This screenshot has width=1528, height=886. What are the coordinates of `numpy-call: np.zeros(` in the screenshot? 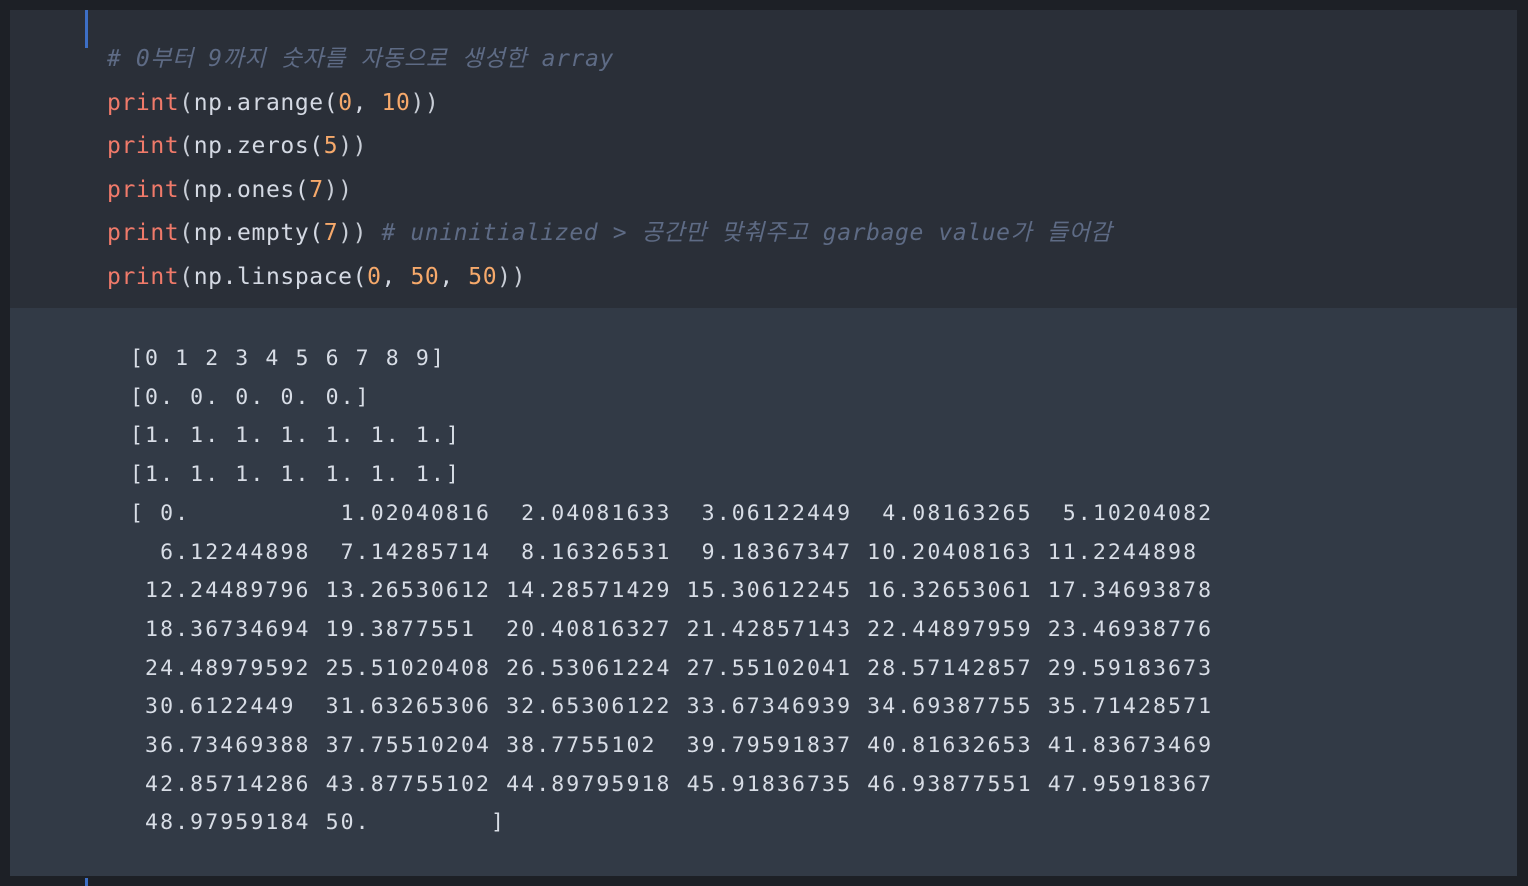 It's located at (258, 146).